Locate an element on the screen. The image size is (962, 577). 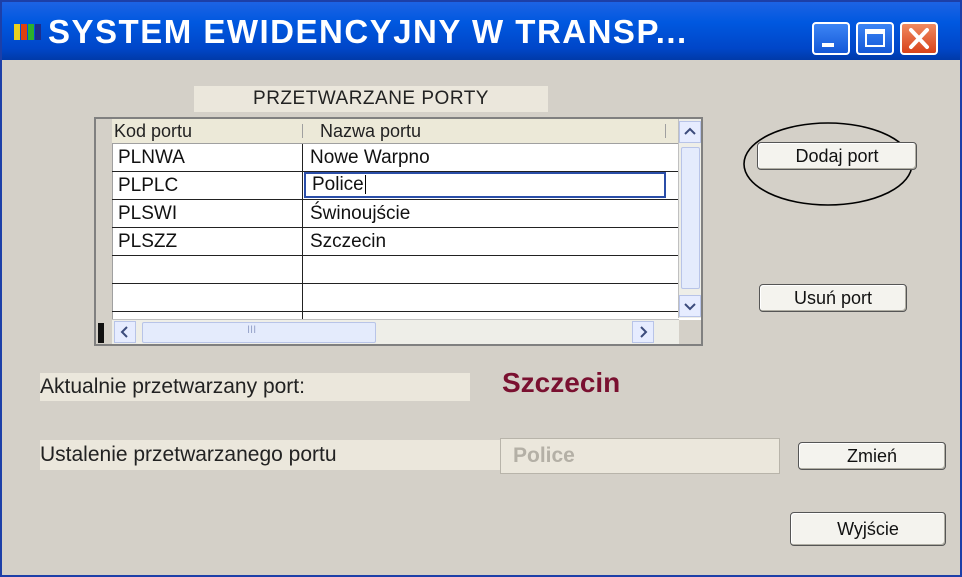
table-row: PLSZZ Szczecin is located at coordinates (395, 242).